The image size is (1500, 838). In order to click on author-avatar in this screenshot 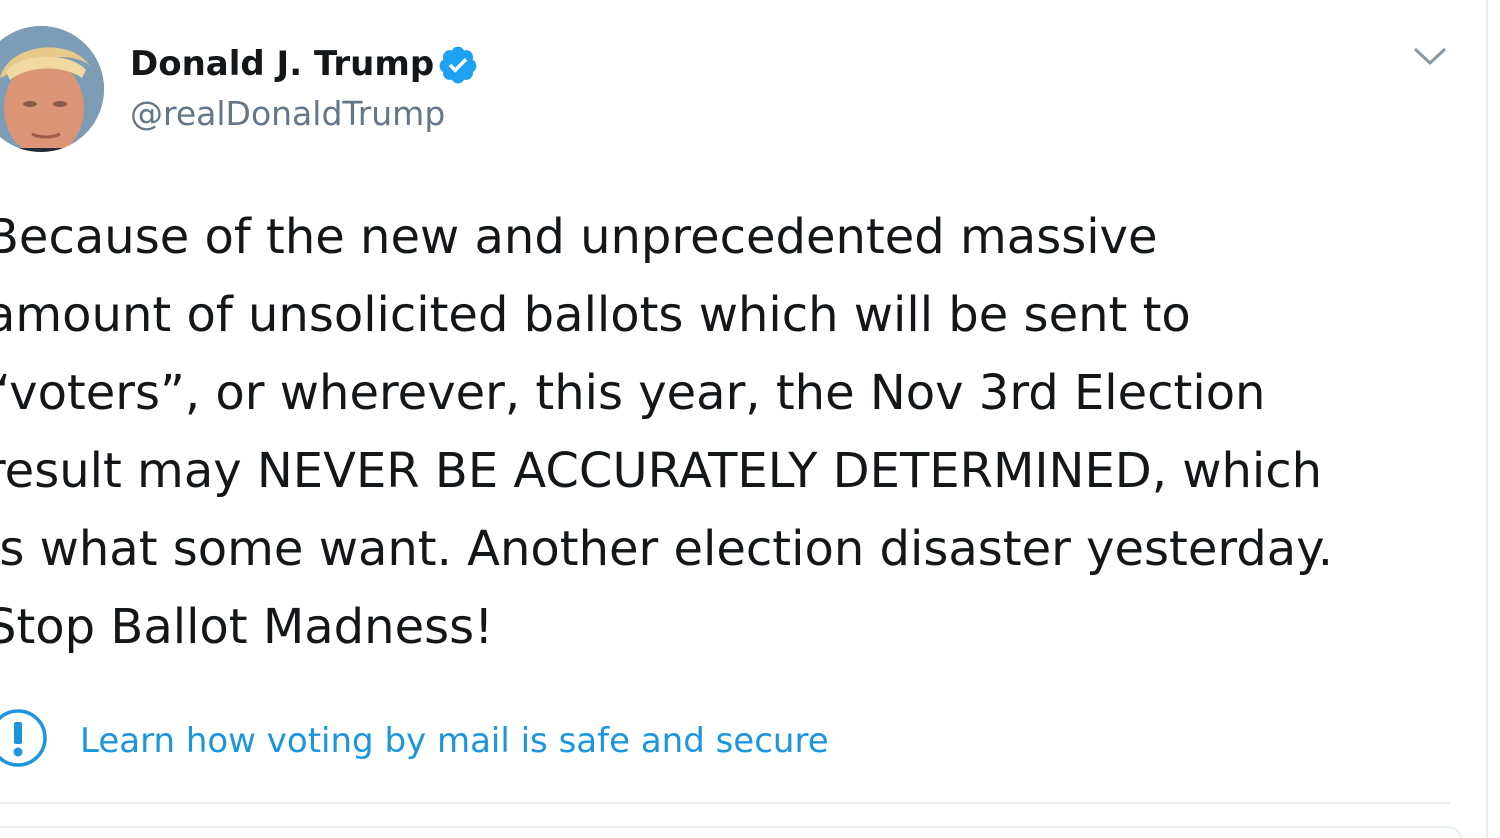, I will do `click(52, 89)`.